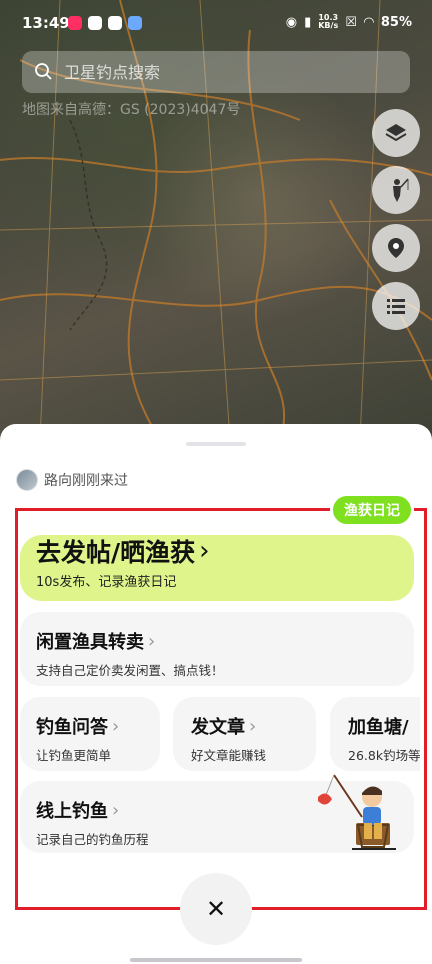 This screenshot has width=432, height=964. Describe the element at coordinates (72, 727) in the screenshot. I see `fishing-qa-title-text: 钓鱼问答` at that location.